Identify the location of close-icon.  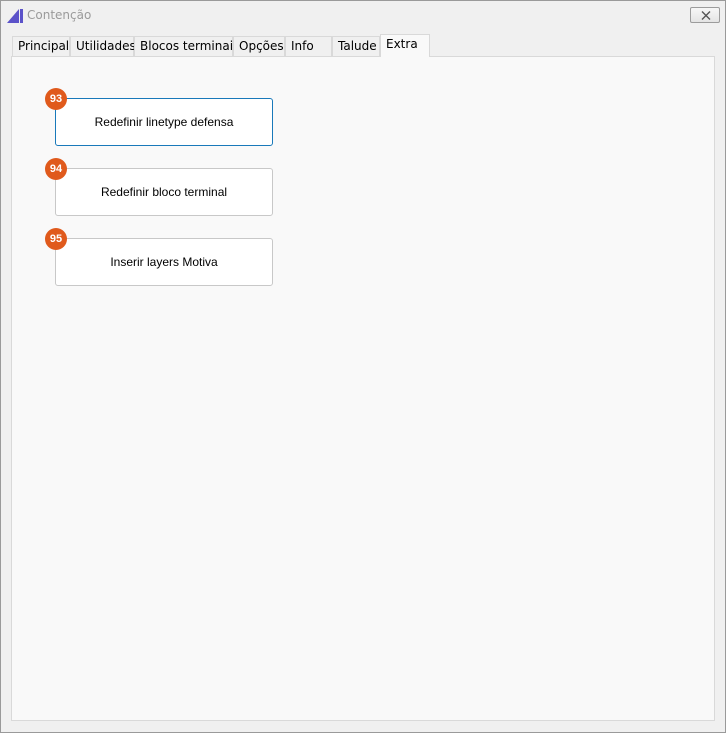
(706, 15).